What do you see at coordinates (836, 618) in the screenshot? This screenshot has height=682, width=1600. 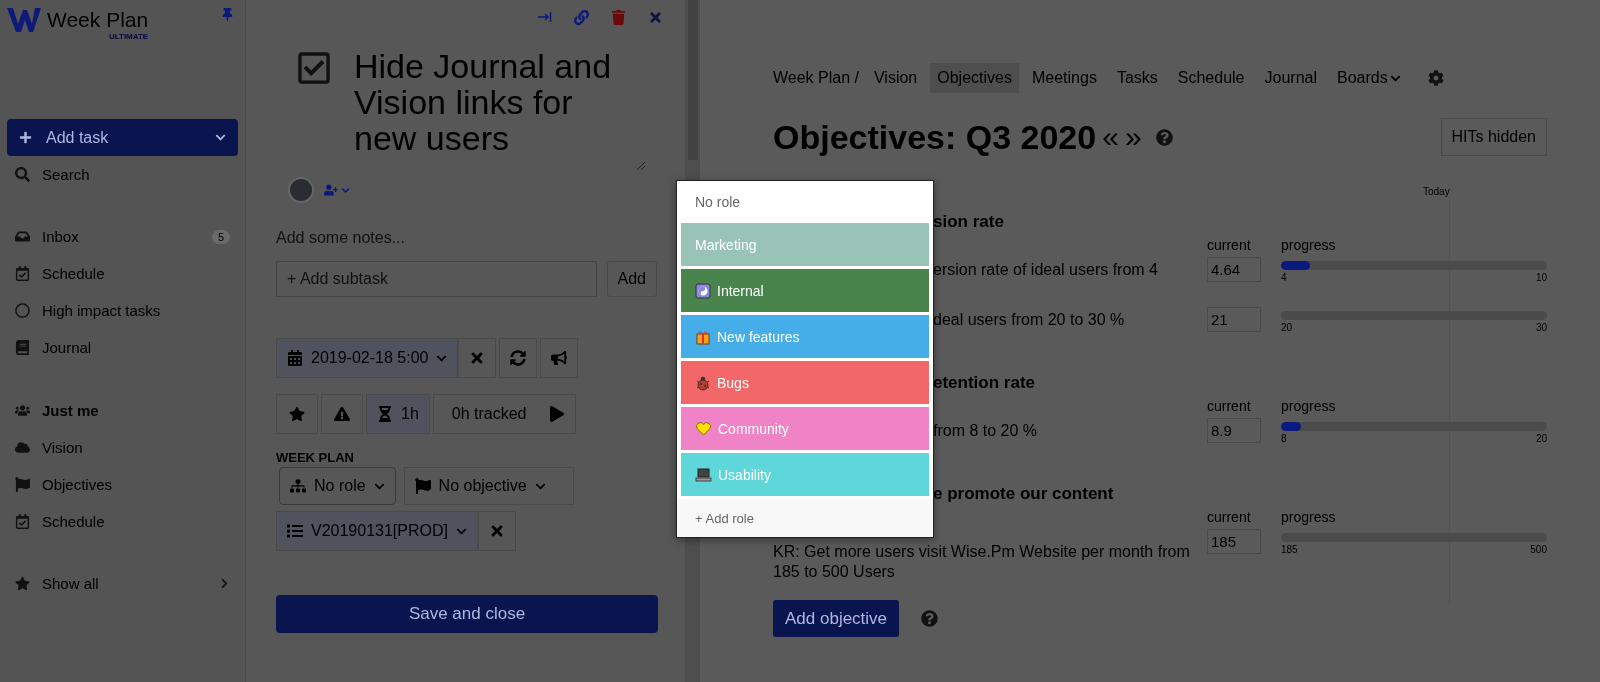 I see `add-objective-button: Add objective` at bounding box center [836, 618].